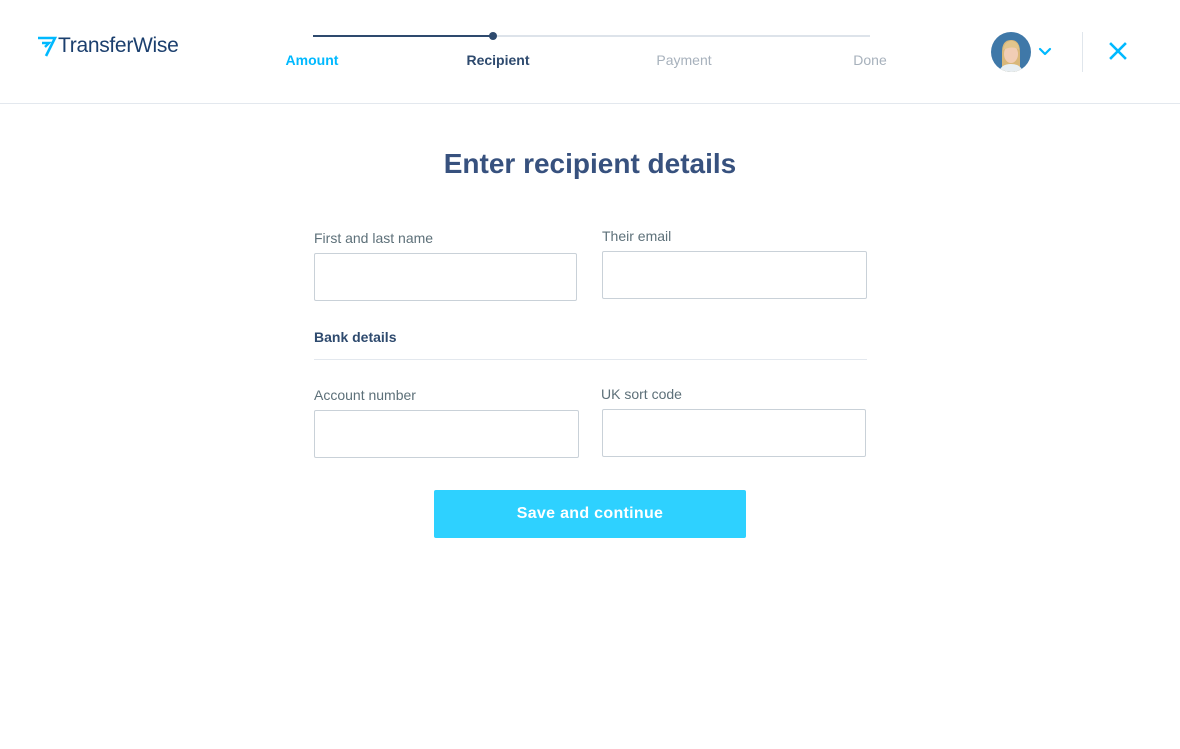 The image size is (1180, 749). I want to click on sort-code-input, so click(734, 433).